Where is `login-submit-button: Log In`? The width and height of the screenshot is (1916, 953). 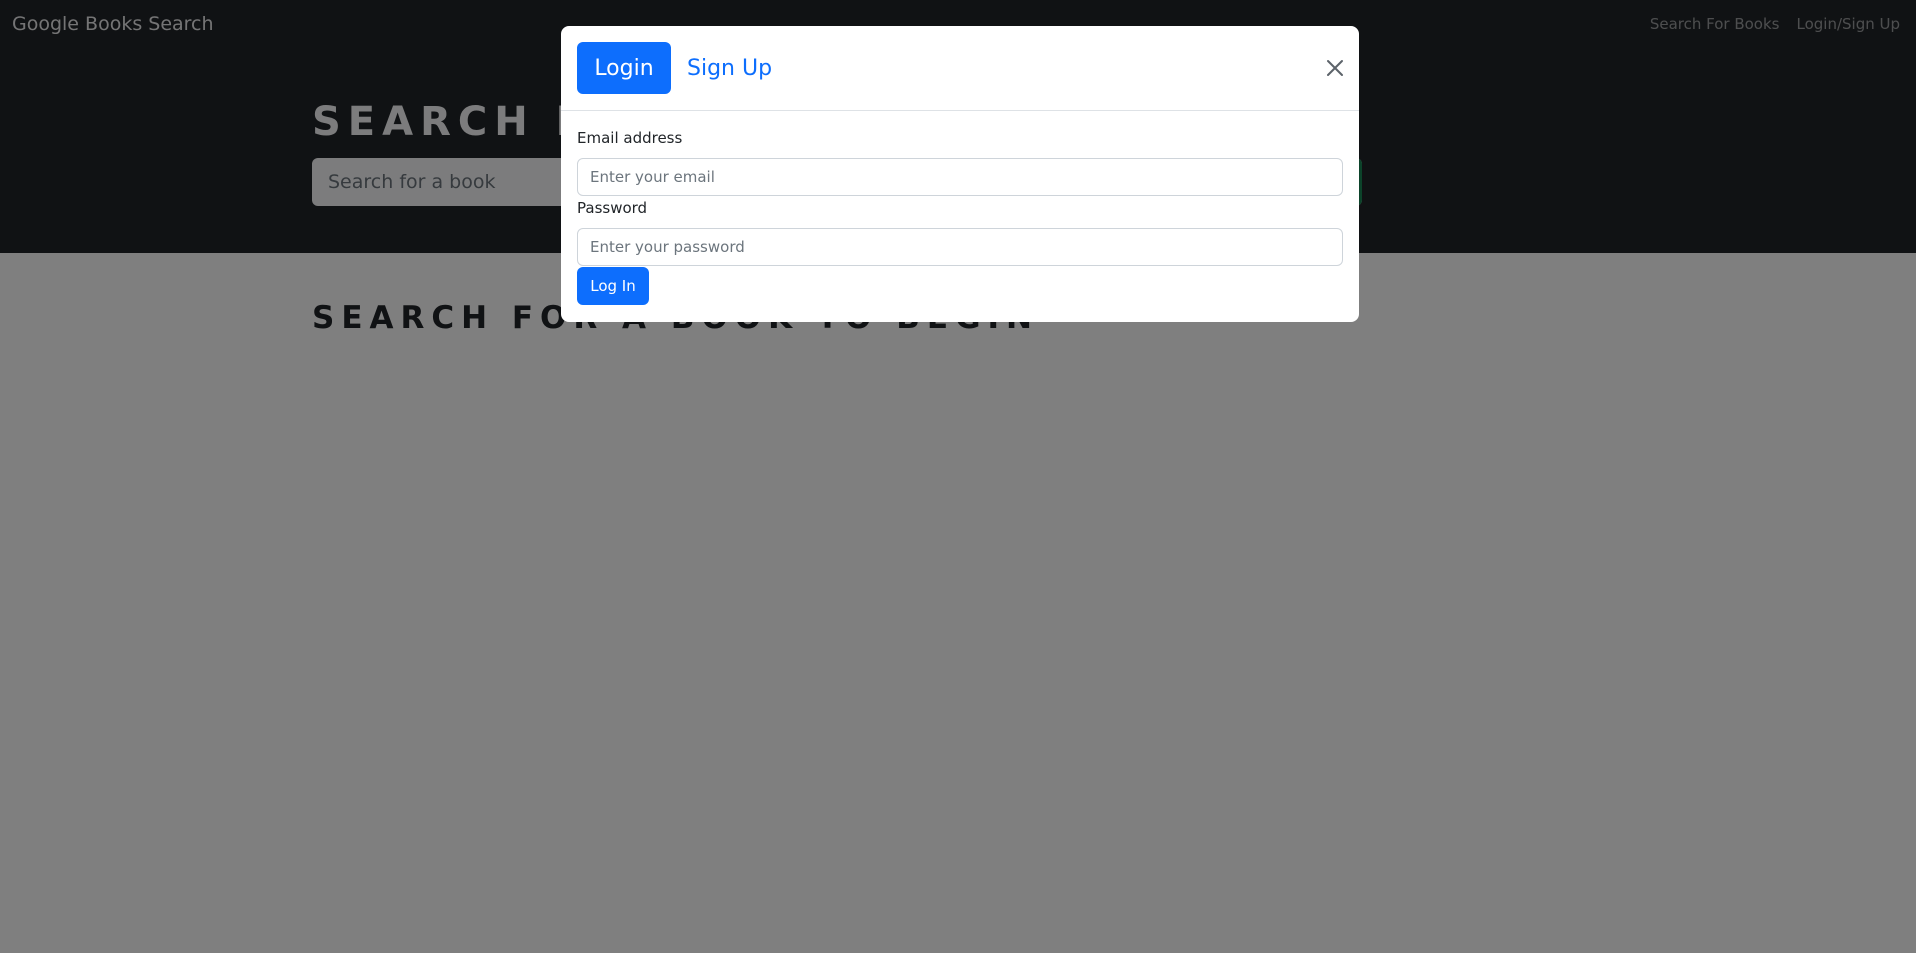
login-submit-button: Log In is located at coordinates (613, 286).